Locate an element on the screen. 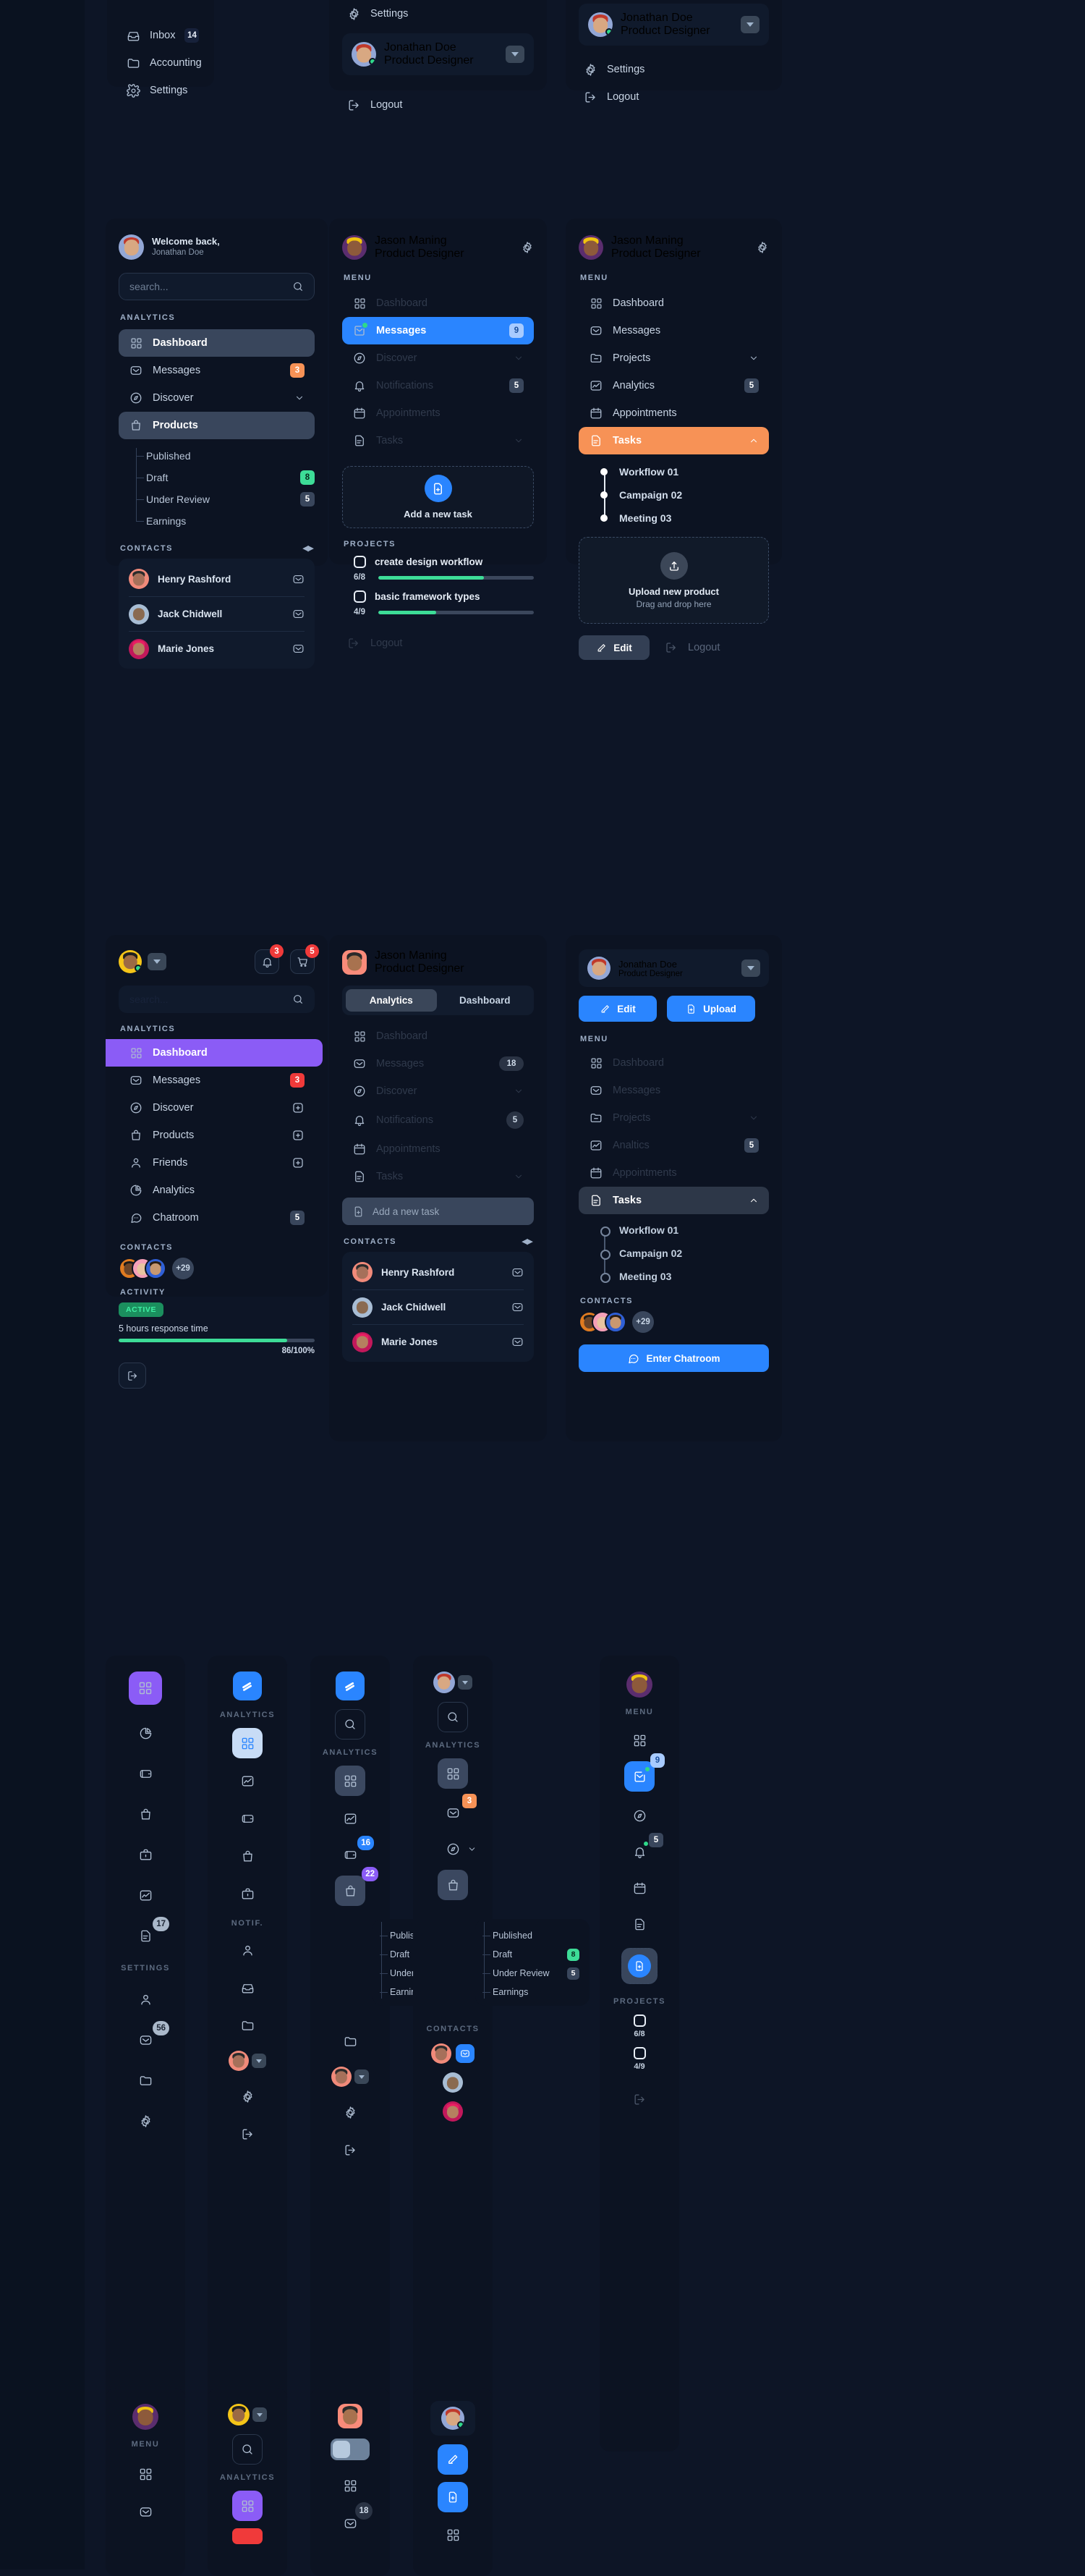 The image size is (1085, 2576). subtask-item: Meeting 03 is located at coordinates (684, 1276).